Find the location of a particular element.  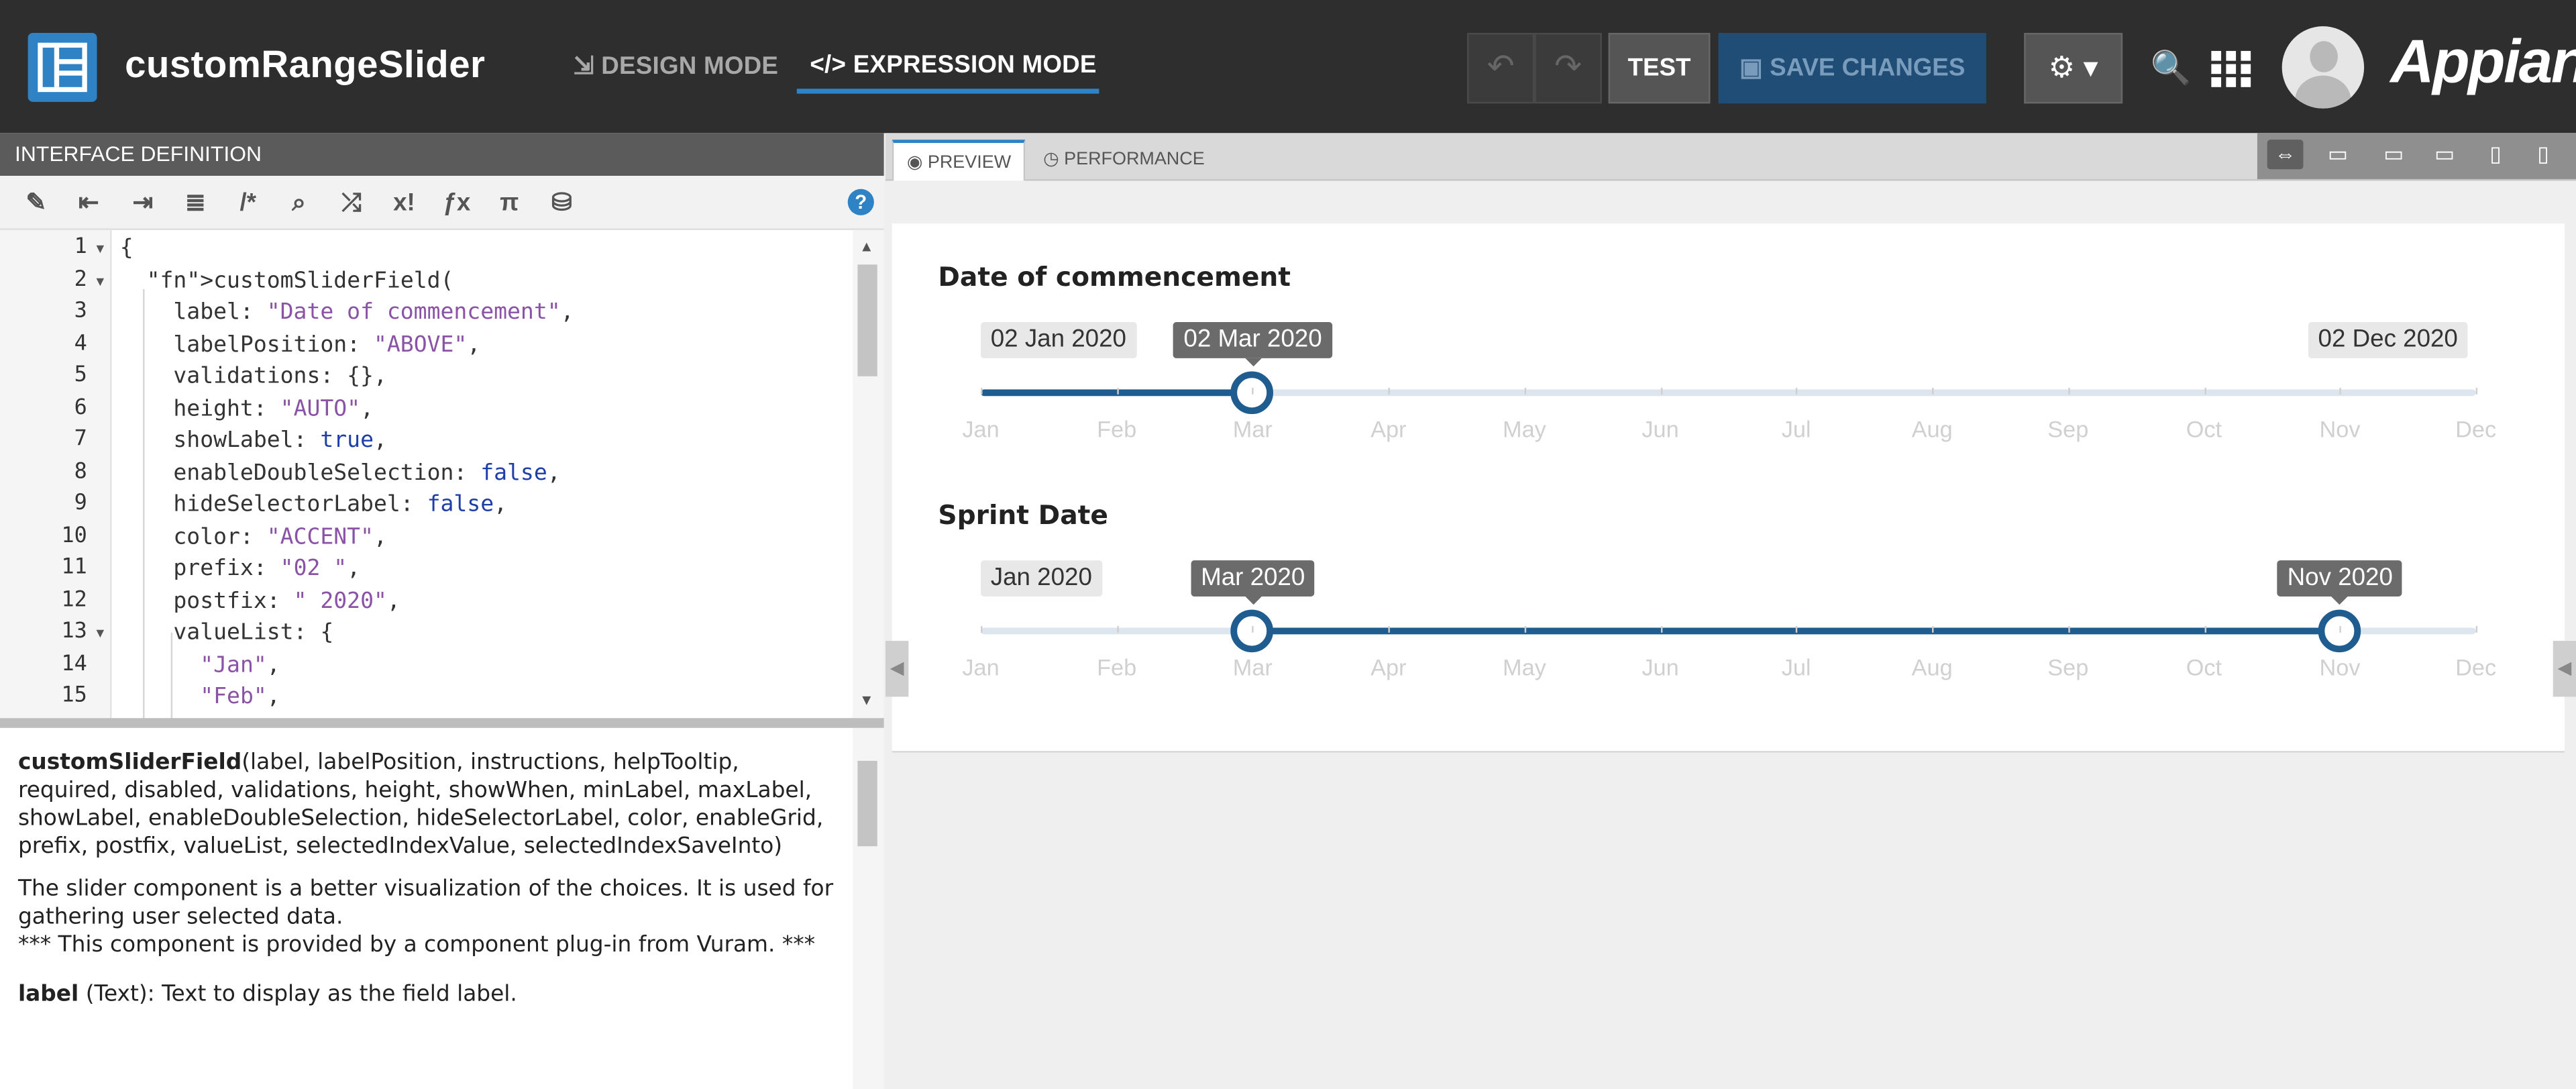

gear-icon: ⚙ ▾ is located at coordinates (2073, 67).